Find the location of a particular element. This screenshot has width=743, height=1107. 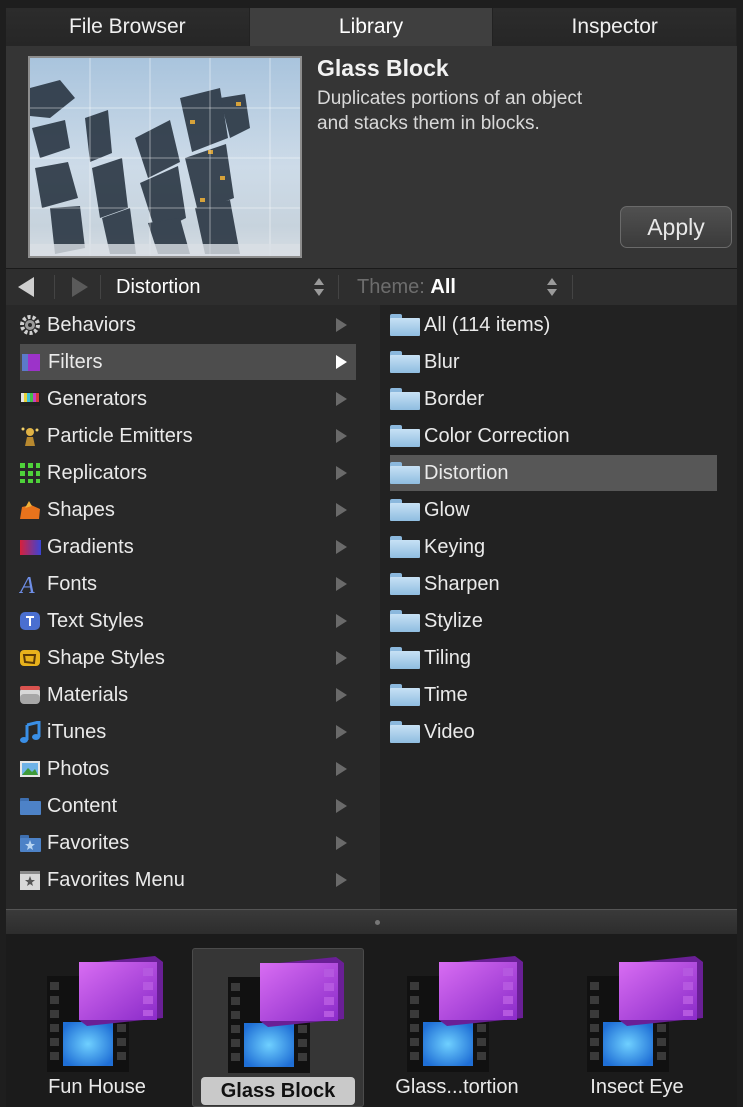

back-arrow-icon is located at coordinates (26, 287).